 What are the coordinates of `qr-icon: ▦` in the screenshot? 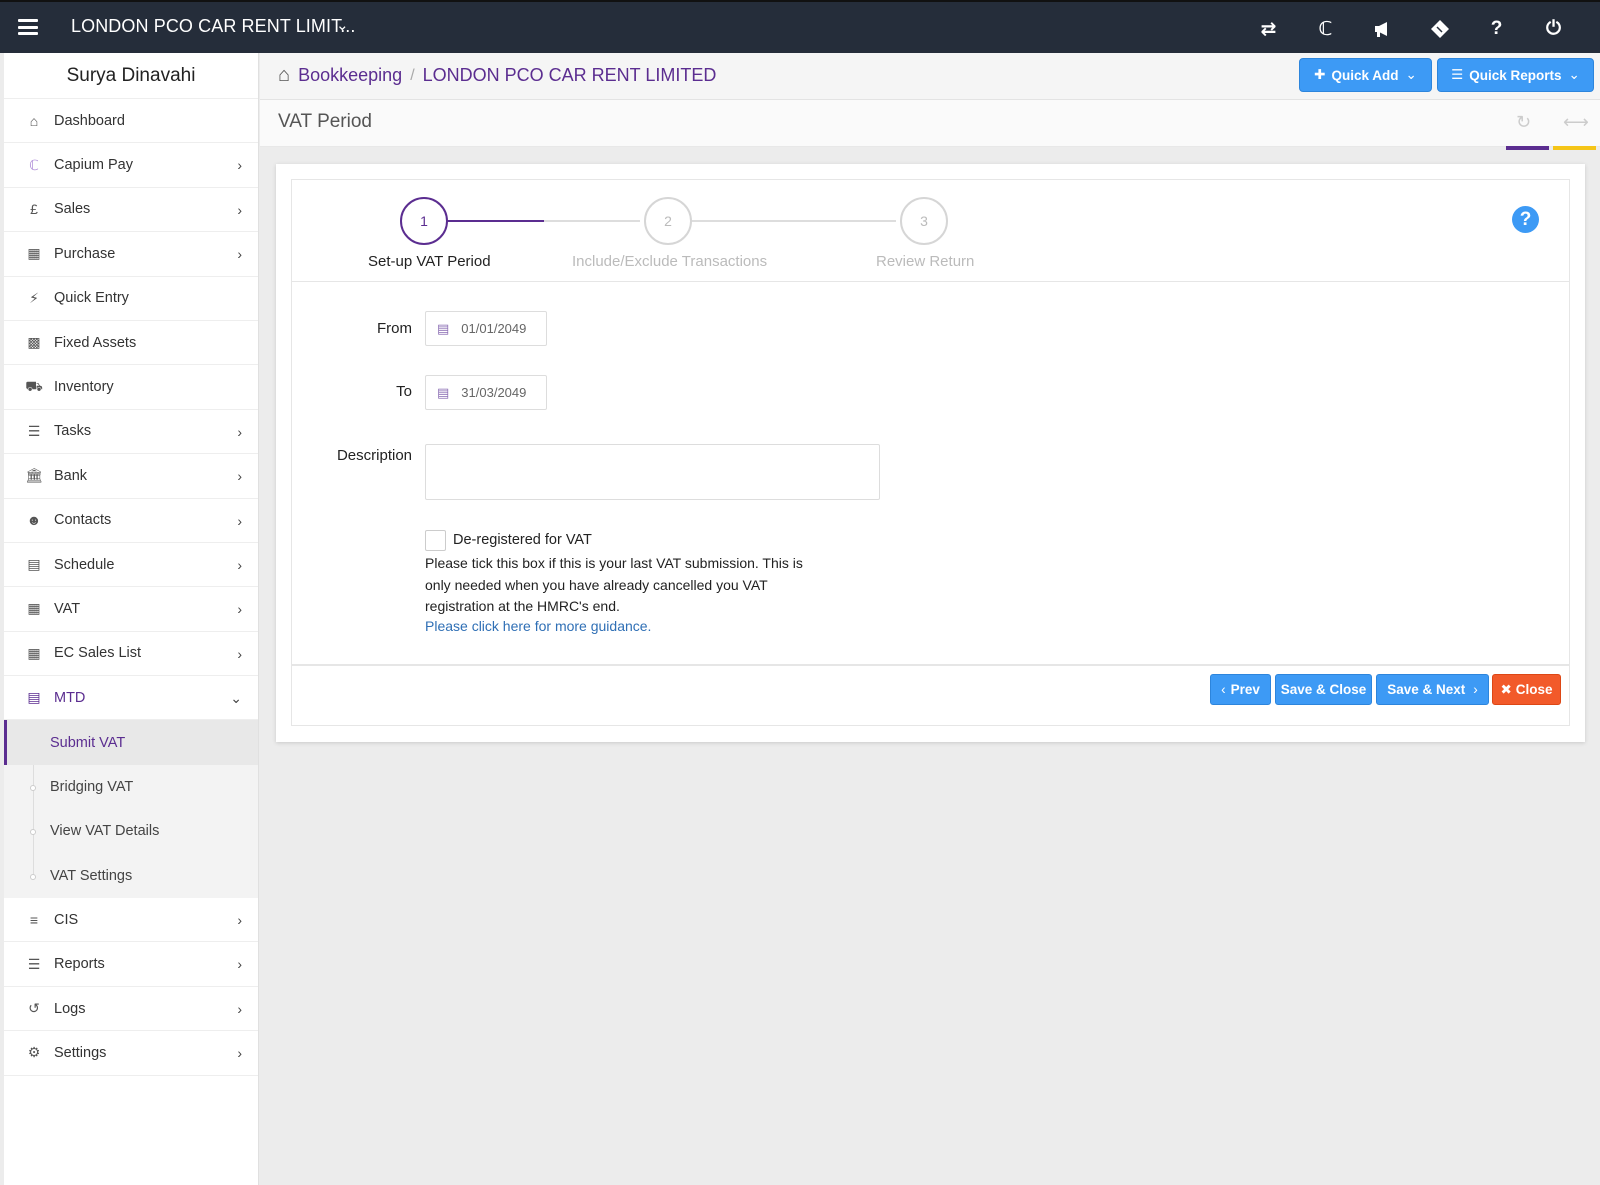 It's located at (34, 253).